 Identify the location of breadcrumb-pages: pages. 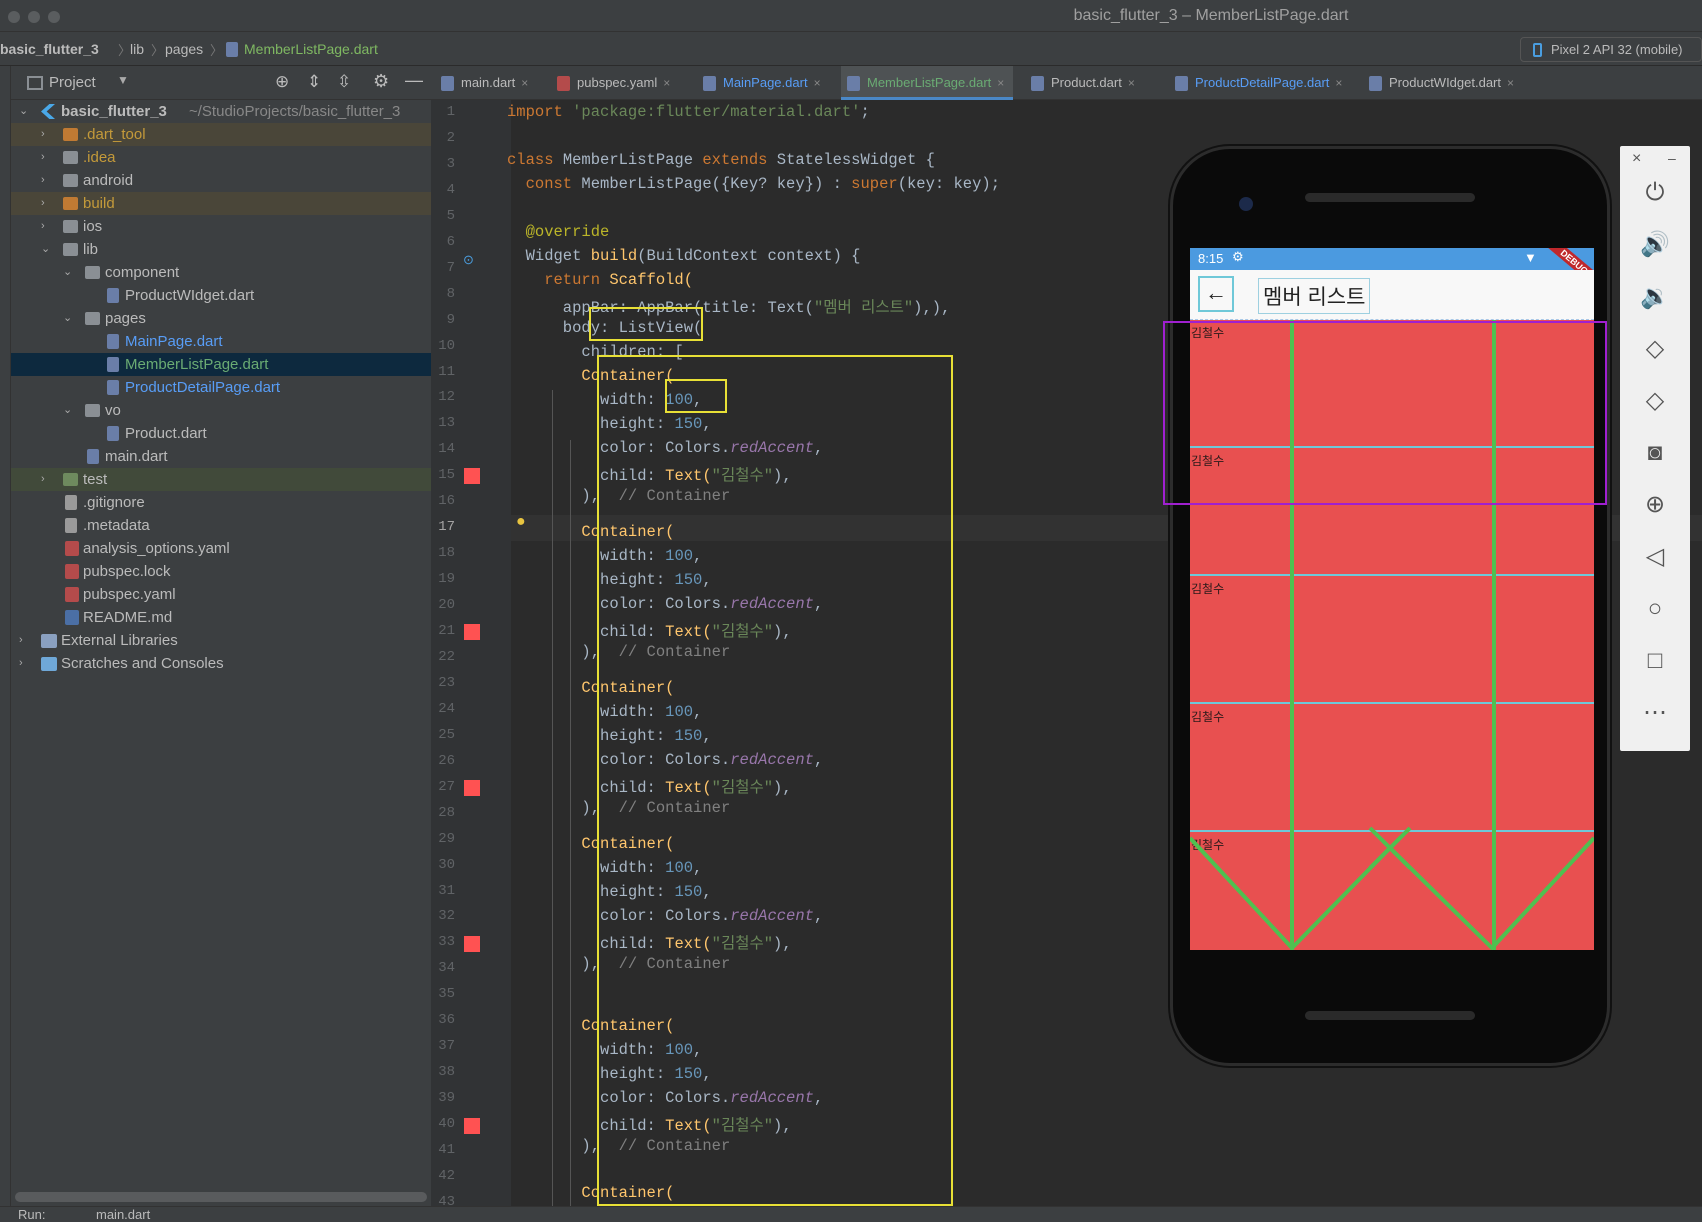
(184, 49).